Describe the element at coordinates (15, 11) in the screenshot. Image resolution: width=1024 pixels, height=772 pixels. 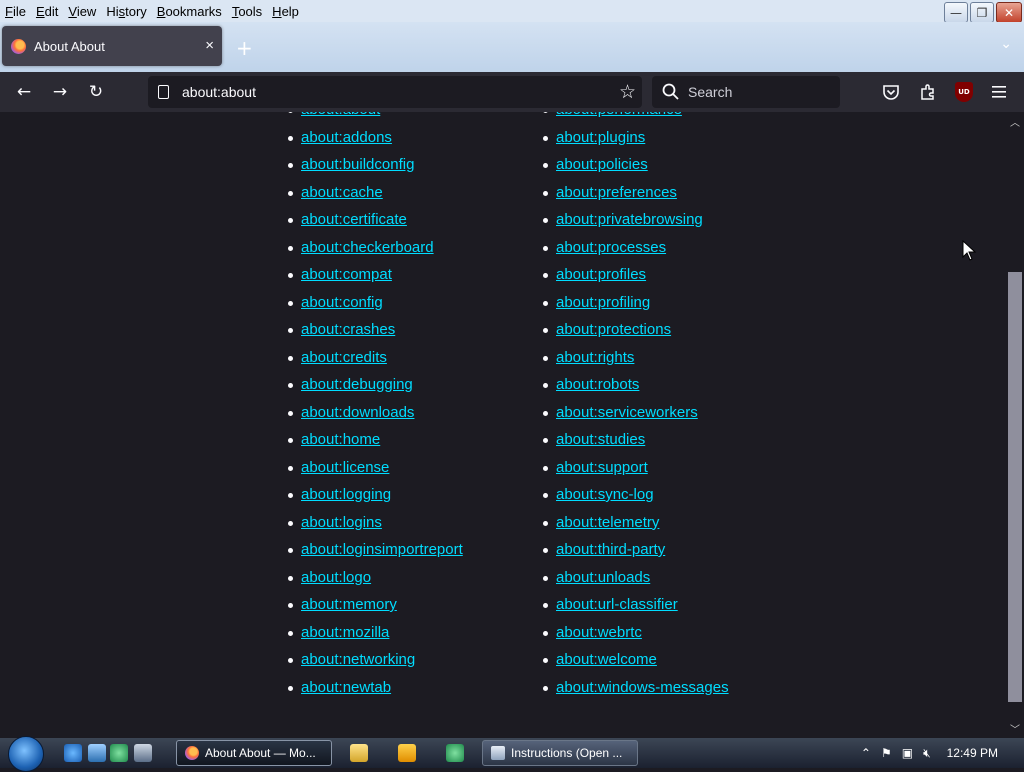
I see `menu-file: File` at that location.